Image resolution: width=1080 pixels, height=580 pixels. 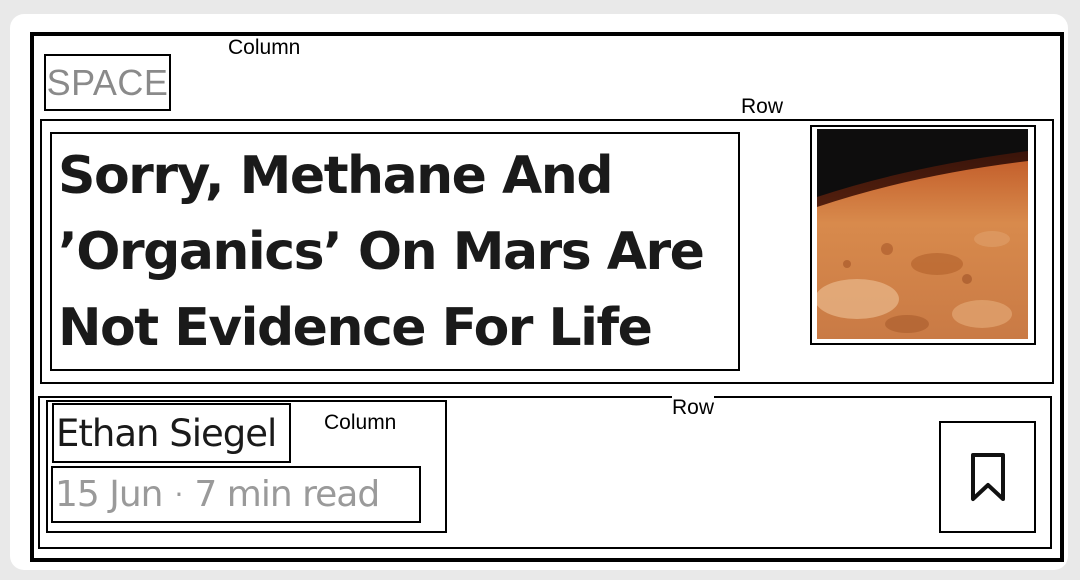 I want to click on category-tag: SPACE, so click(x=107, y=82).